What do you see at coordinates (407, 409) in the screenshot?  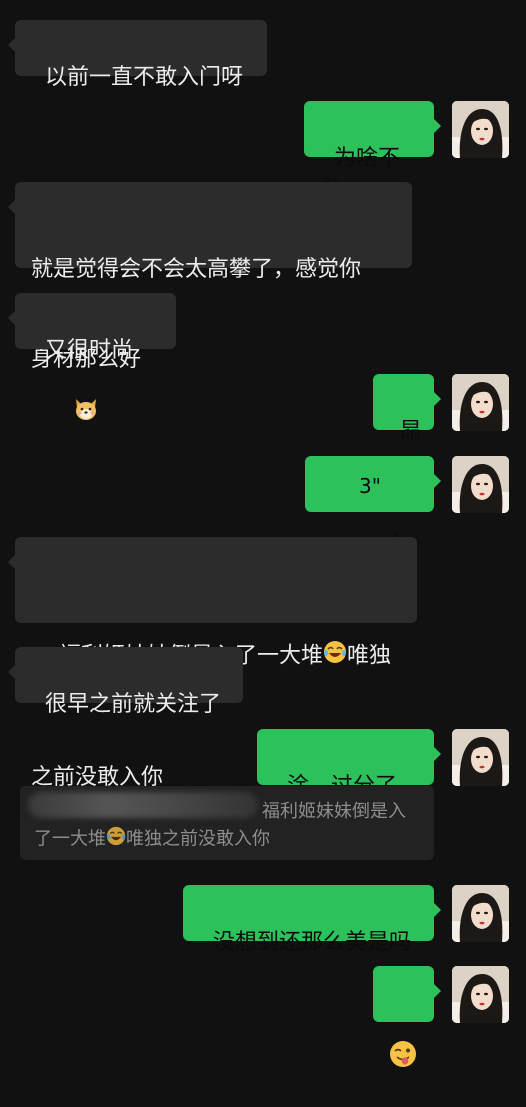 I see `outgoing-message-2: 昂` at bounding box center [407, 409].